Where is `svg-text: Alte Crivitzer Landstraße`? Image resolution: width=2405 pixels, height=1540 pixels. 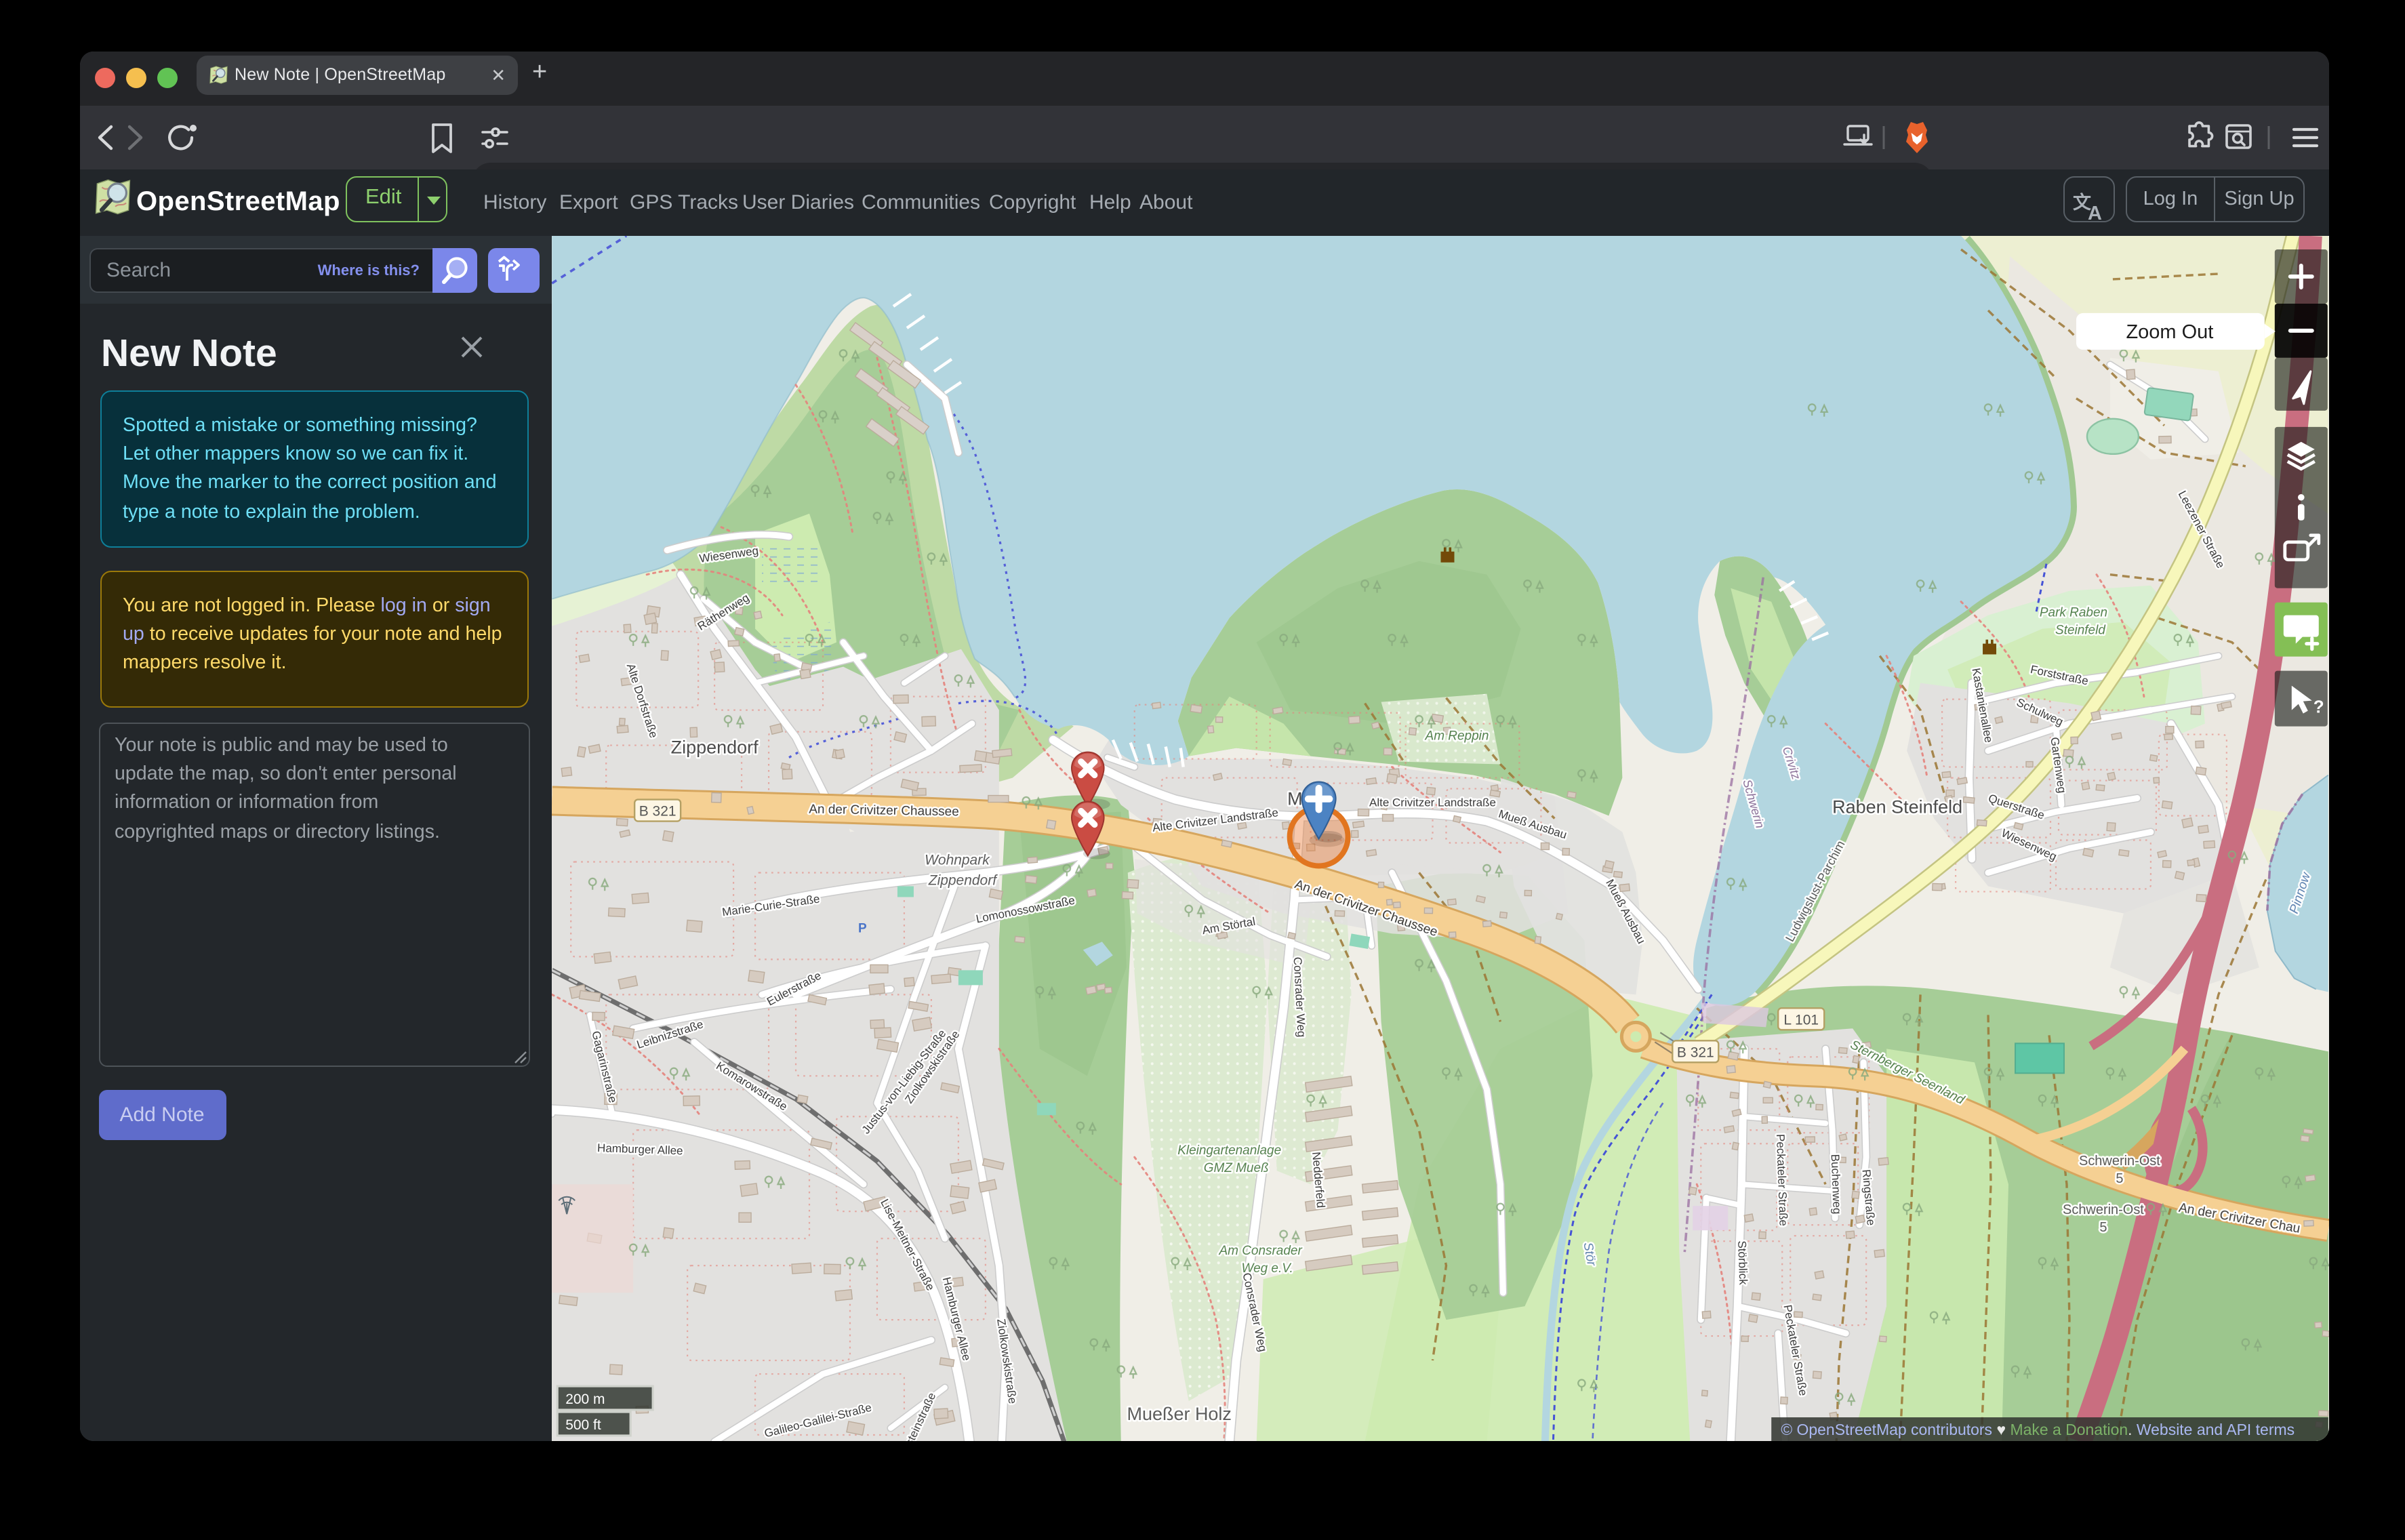
svg-text: Alte Crivitzer Landstraße is located at coordinates (1432, 802).